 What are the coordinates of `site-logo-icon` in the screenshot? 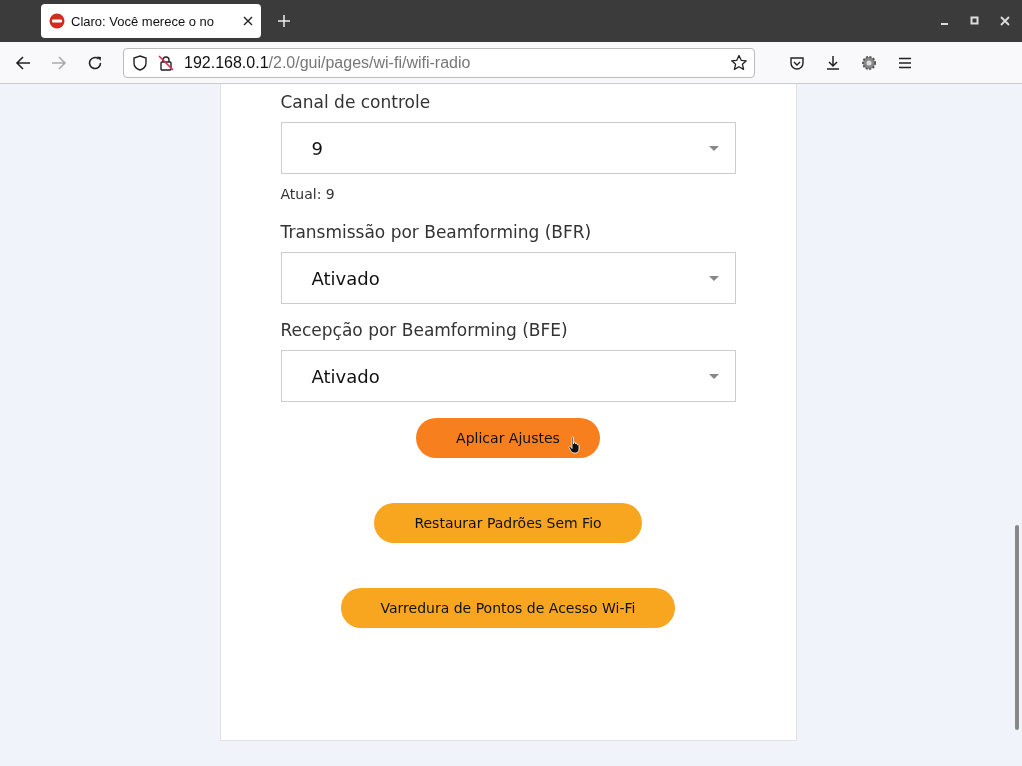 It's located at (57, 21).